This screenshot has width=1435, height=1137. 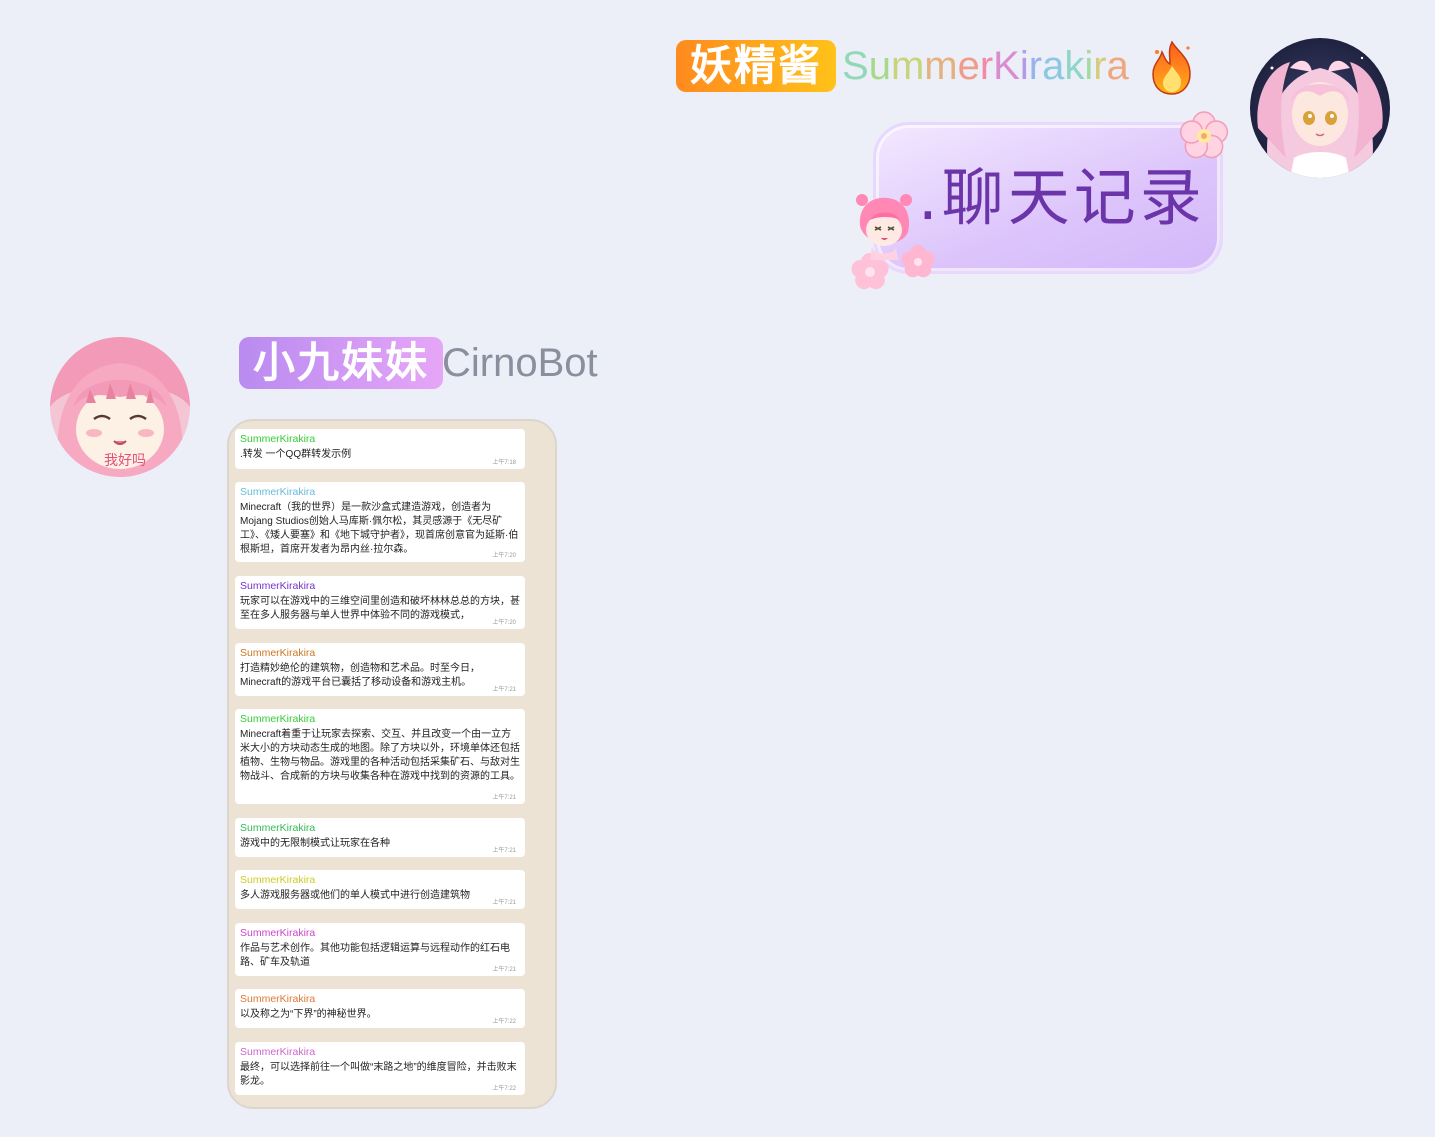 I want to click on record-message-text: 作品与艺术创作。其他功能包括逻辑运算与远程动作的红石电路、矿车及轨道, so click(x=375, y=955).